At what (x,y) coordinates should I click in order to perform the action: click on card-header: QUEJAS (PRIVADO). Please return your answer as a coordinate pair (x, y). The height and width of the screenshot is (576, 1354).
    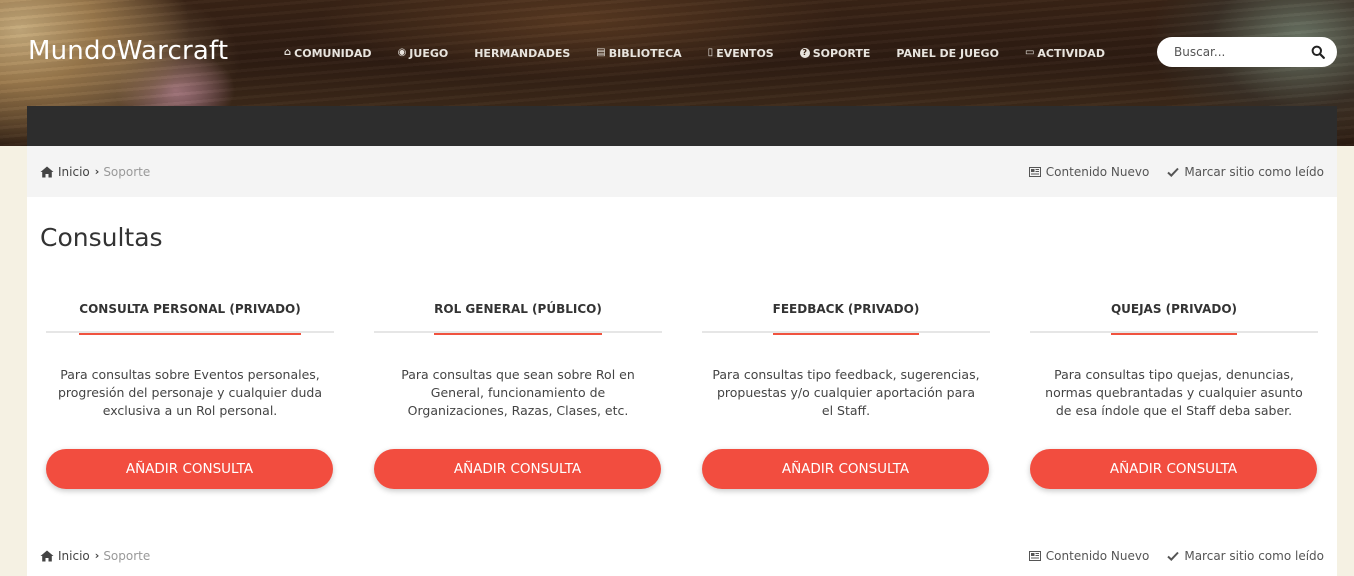
    Looking at the image, I should click on (1174, 315).